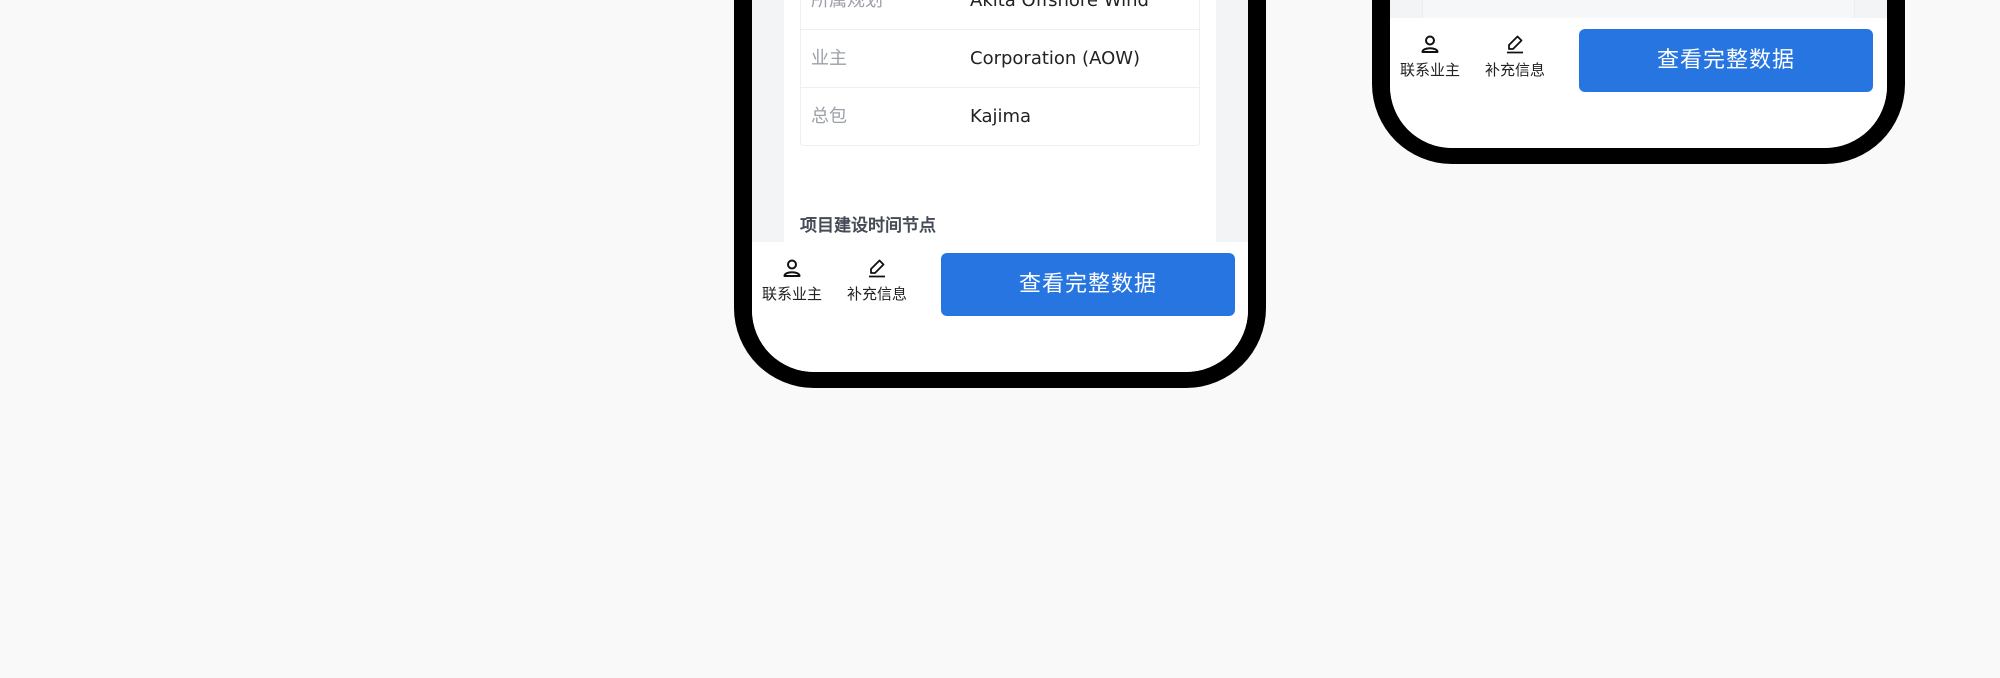 The image size is (2000, 678). I want to click on row-label: 总包, so click(829, 116).